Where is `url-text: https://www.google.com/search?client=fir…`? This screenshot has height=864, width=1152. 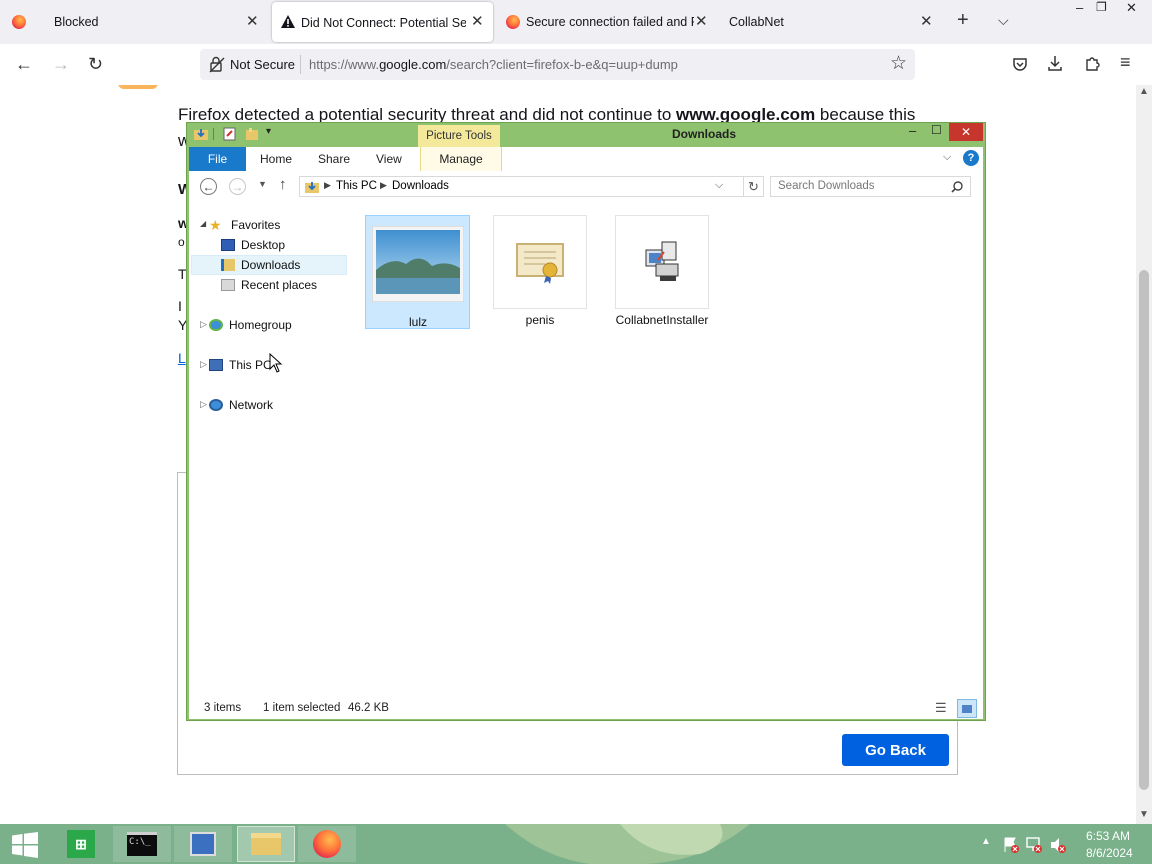
url-text: https://www.google.com/search?client=fir… is located at coordinates (493, 64).